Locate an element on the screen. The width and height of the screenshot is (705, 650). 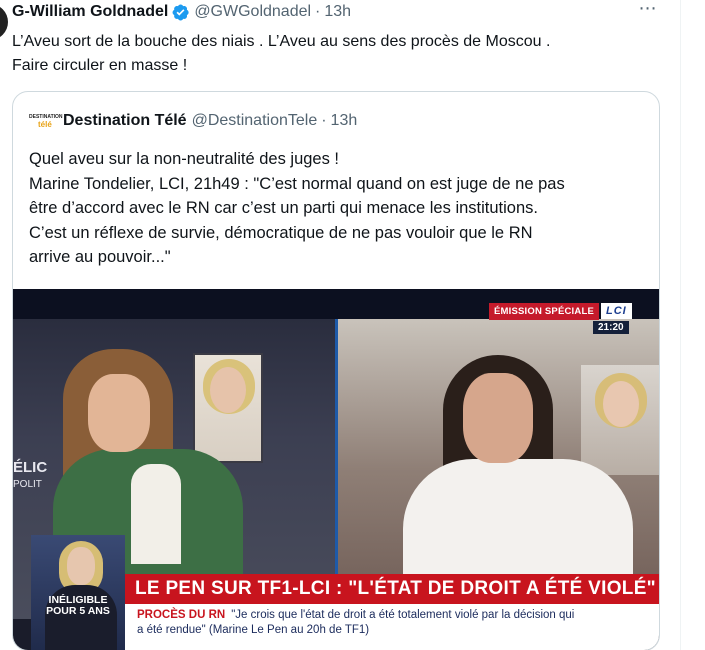
split-screen-divider is located at coordinates (336, 449).